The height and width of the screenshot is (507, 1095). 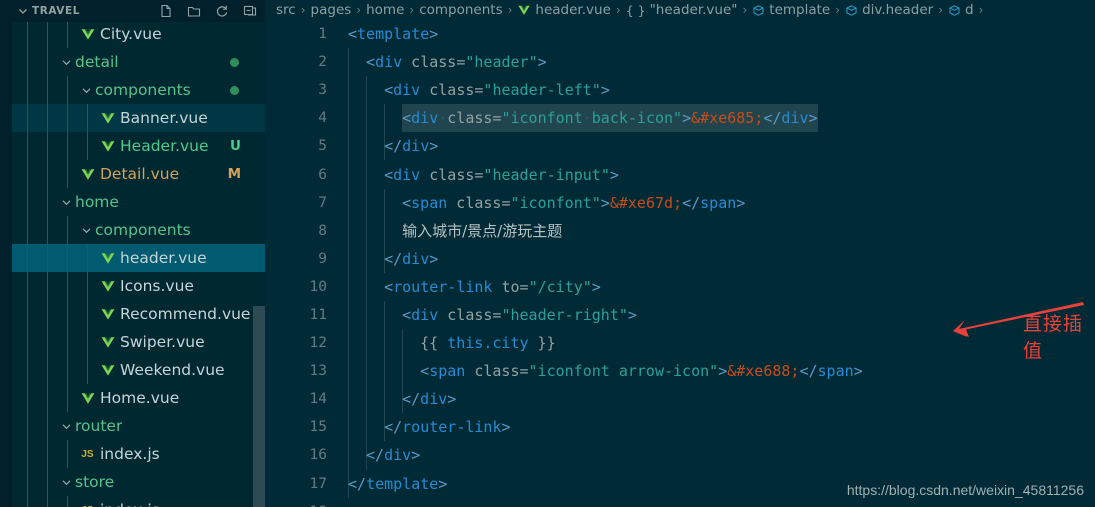 What do you see at coordinates (99, 426) in the screenshot?
I see `tree-item-label: router` at bounding box center [99, 426].